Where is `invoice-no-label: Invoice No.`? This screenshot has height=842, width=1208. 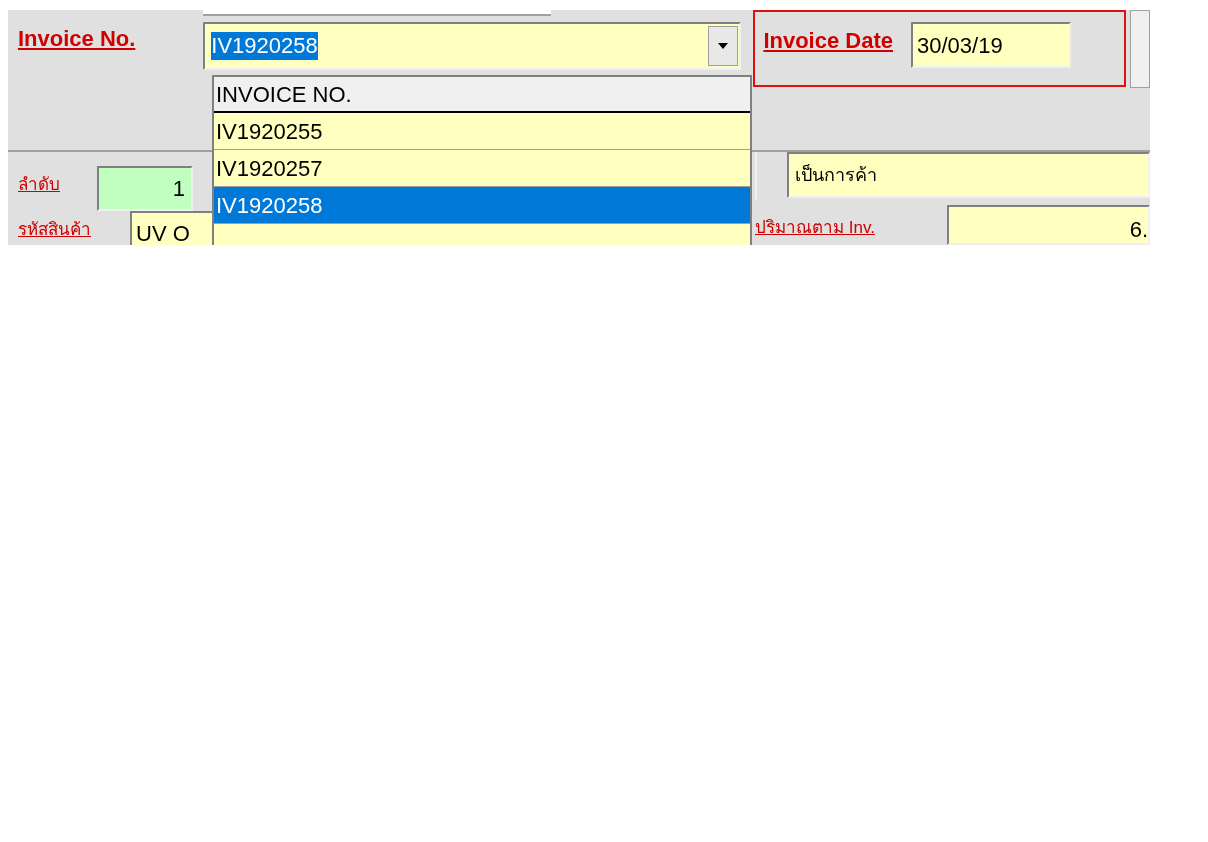
invoice-no-label: Invoice No. is located at coordinates (77, 38).